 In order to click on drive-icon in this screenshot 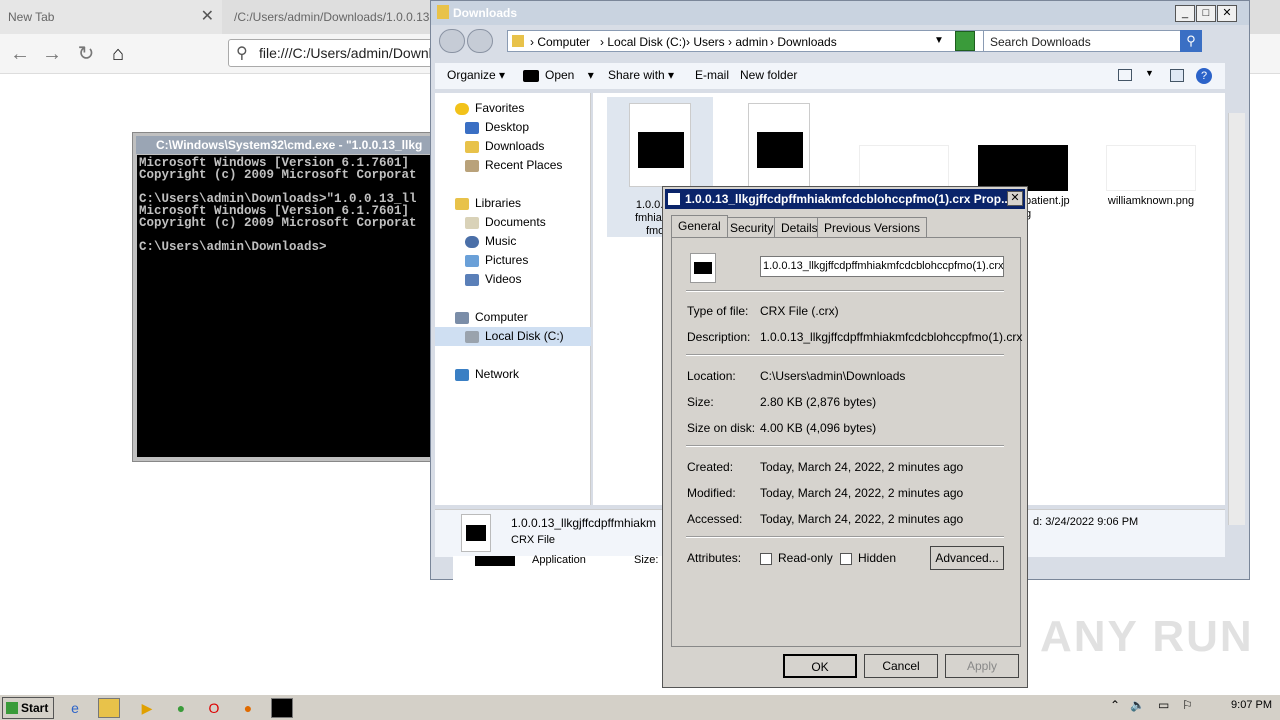, I will do `click(472, 336)`.